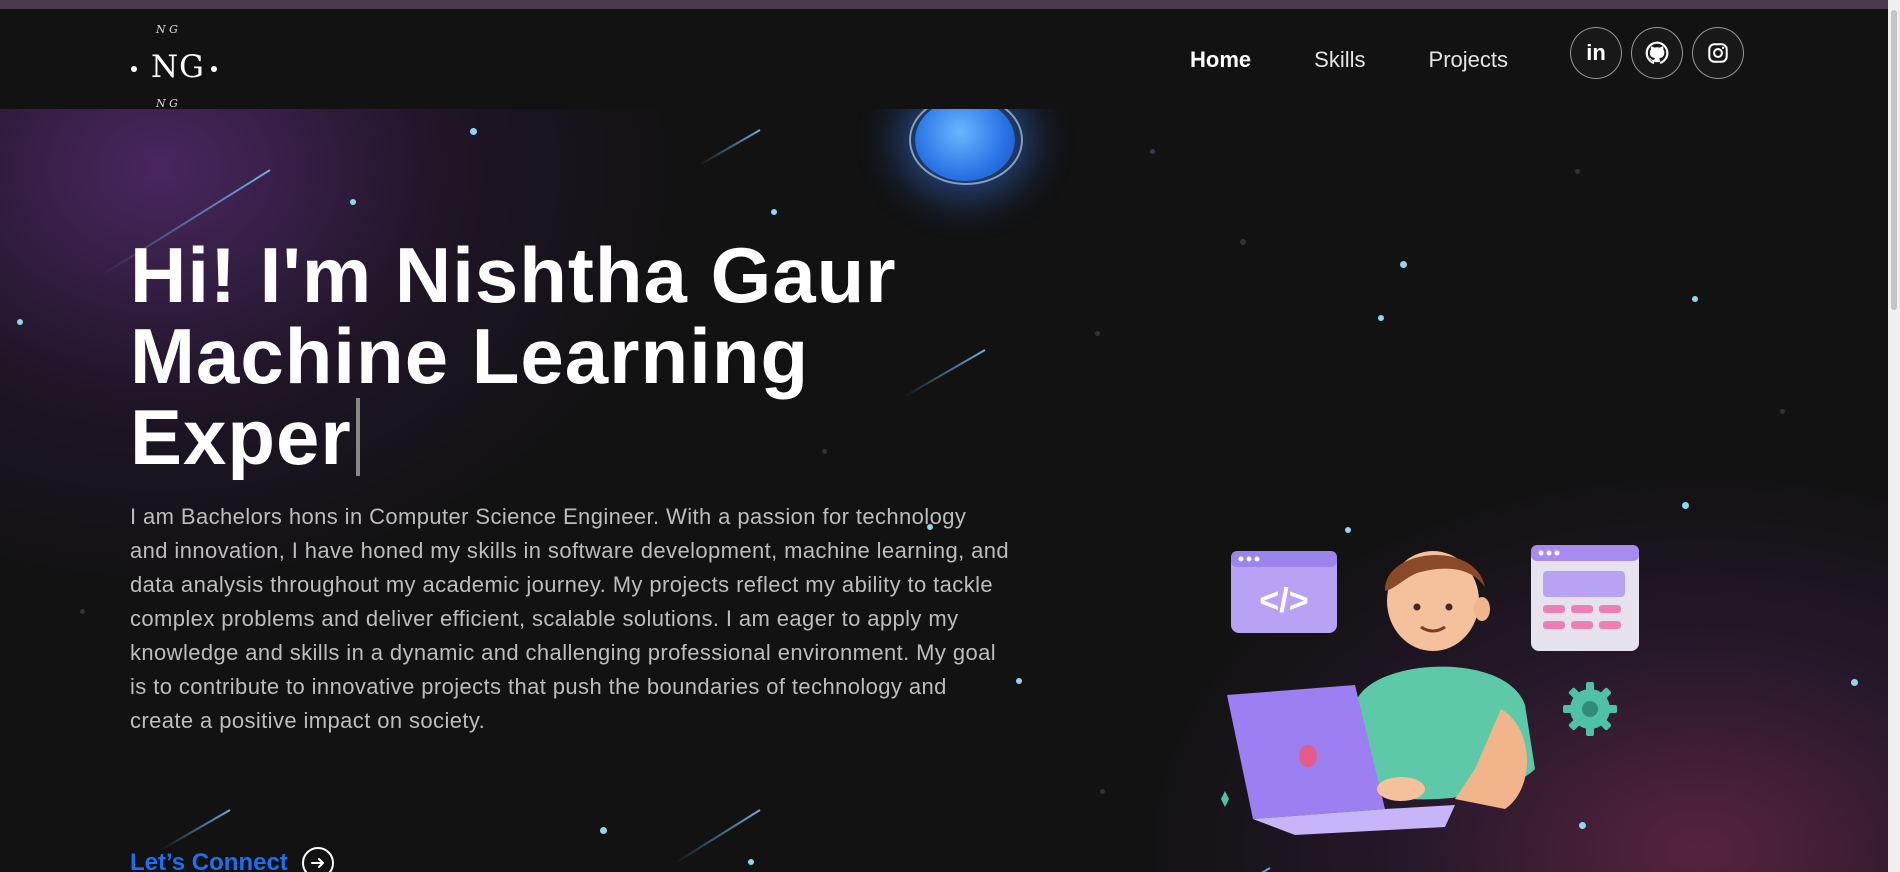  What do you see at coordinates (214, 69) in the screenshot?
I see `logo-right-dot` at bounding box center [214, 69].